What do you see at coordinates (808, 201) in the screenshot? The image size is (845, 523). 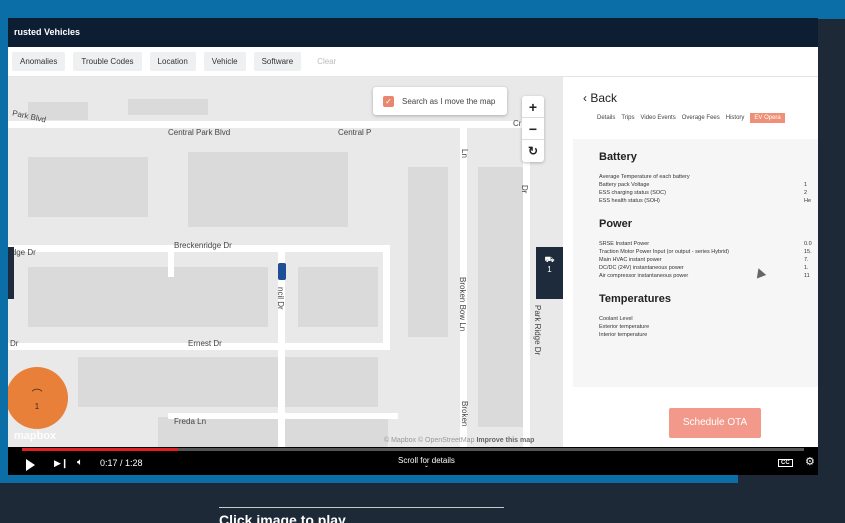 I see `telemetry-value: He` at bounding box center [808, 201].